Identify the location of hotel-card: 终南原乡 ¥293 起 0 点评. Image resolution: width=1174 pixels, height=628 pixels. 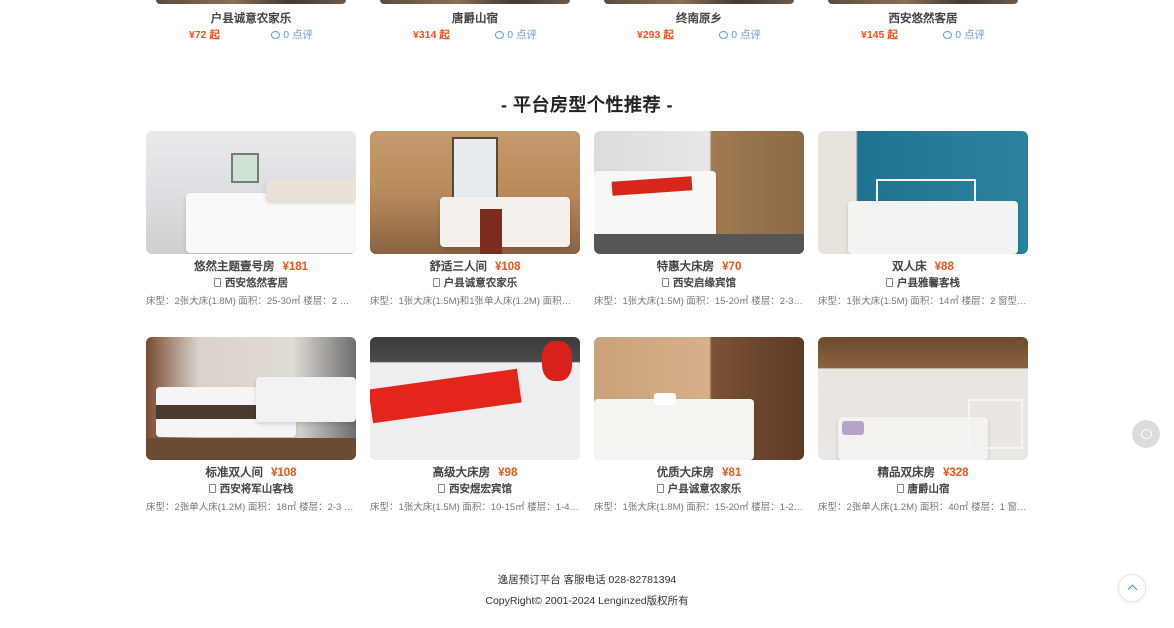
(699, 22).